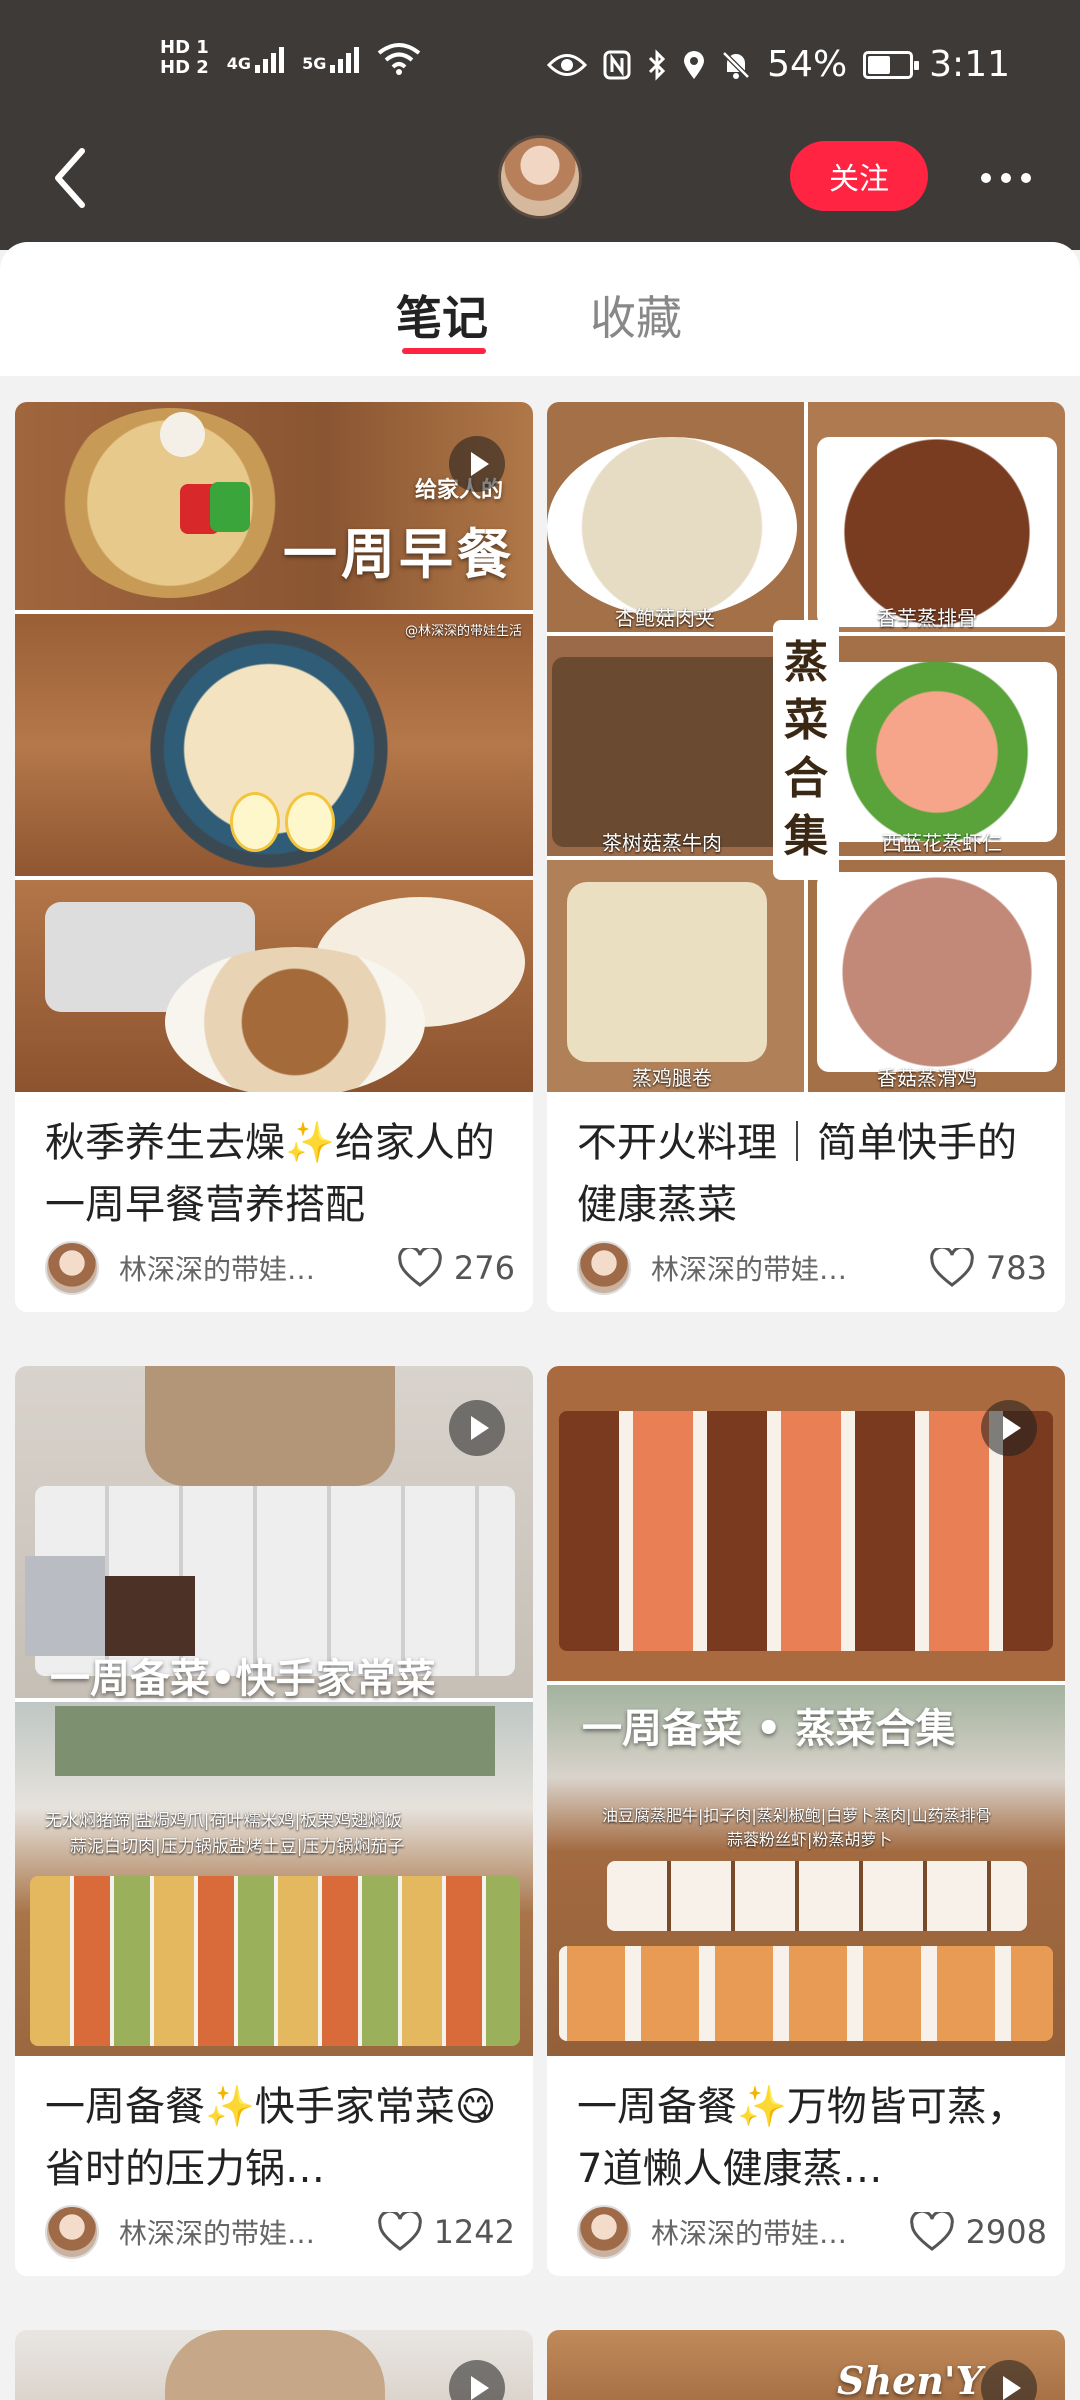 This screenshot has width=1080, height=2400. What do you see at coordinates (910, 2379) in the screenshot?
I see `cover-title: Shen'Y` at bounding box center [910, 2379].